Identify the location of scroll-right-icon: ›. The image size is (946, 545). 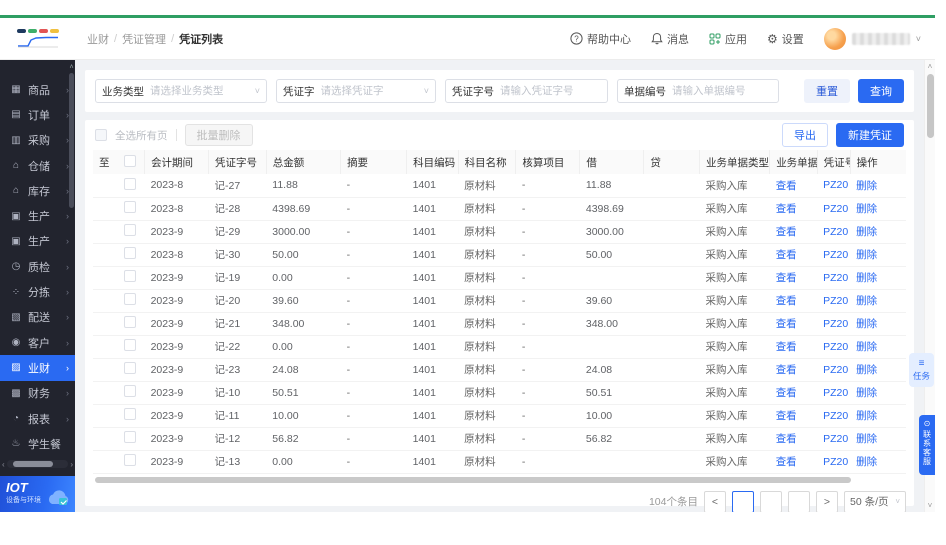
(71, 464).